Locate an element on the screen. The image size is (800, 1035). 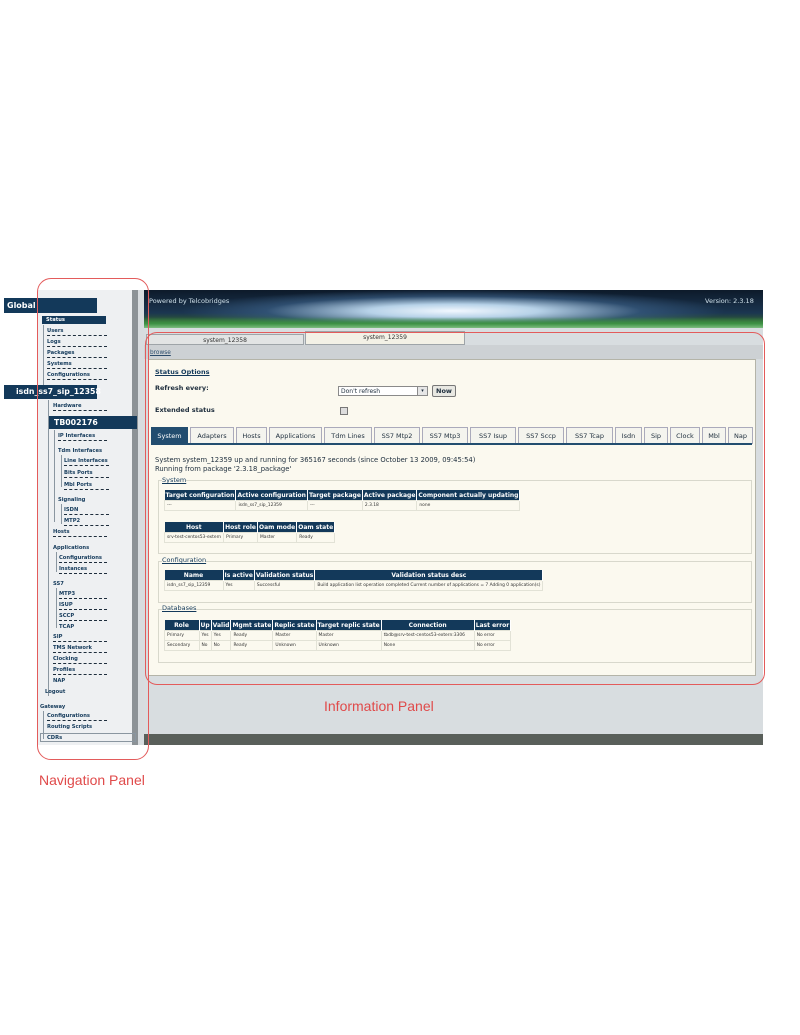
navigation-panel-outline is located at coordinates (93, 519).